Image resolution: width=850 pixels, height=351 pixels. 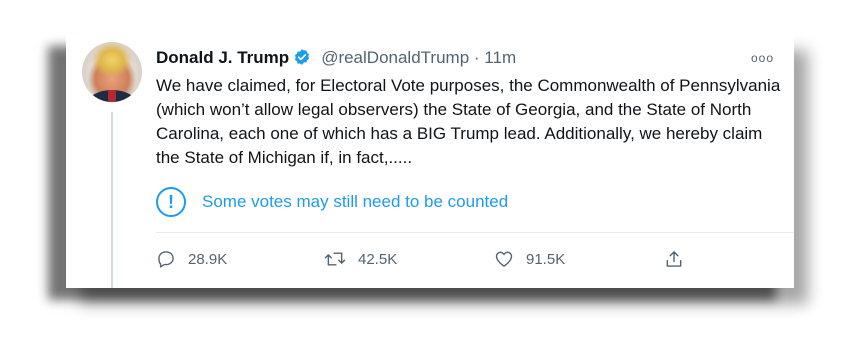 What do you see at coordinates (222, 57) in the screenshot?
I see `author-name: Donald J. Trump` at bounding box center [222, 57].